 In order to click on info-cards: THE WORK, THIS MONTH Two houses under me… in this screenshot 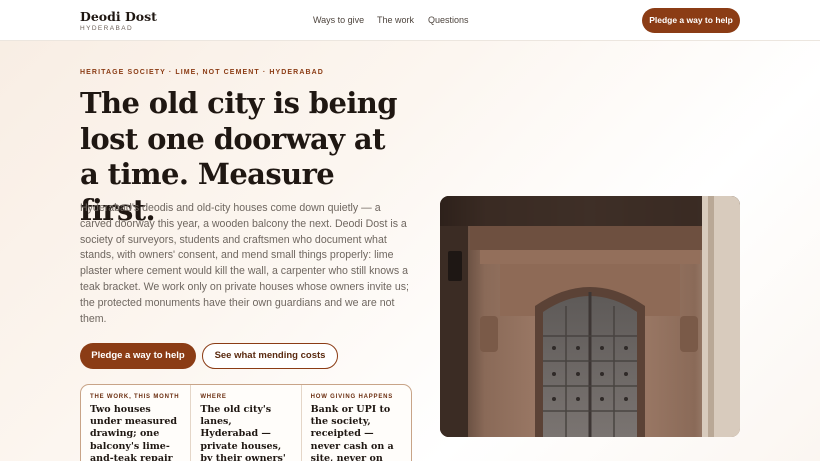, I will do `click(246, 422)`.